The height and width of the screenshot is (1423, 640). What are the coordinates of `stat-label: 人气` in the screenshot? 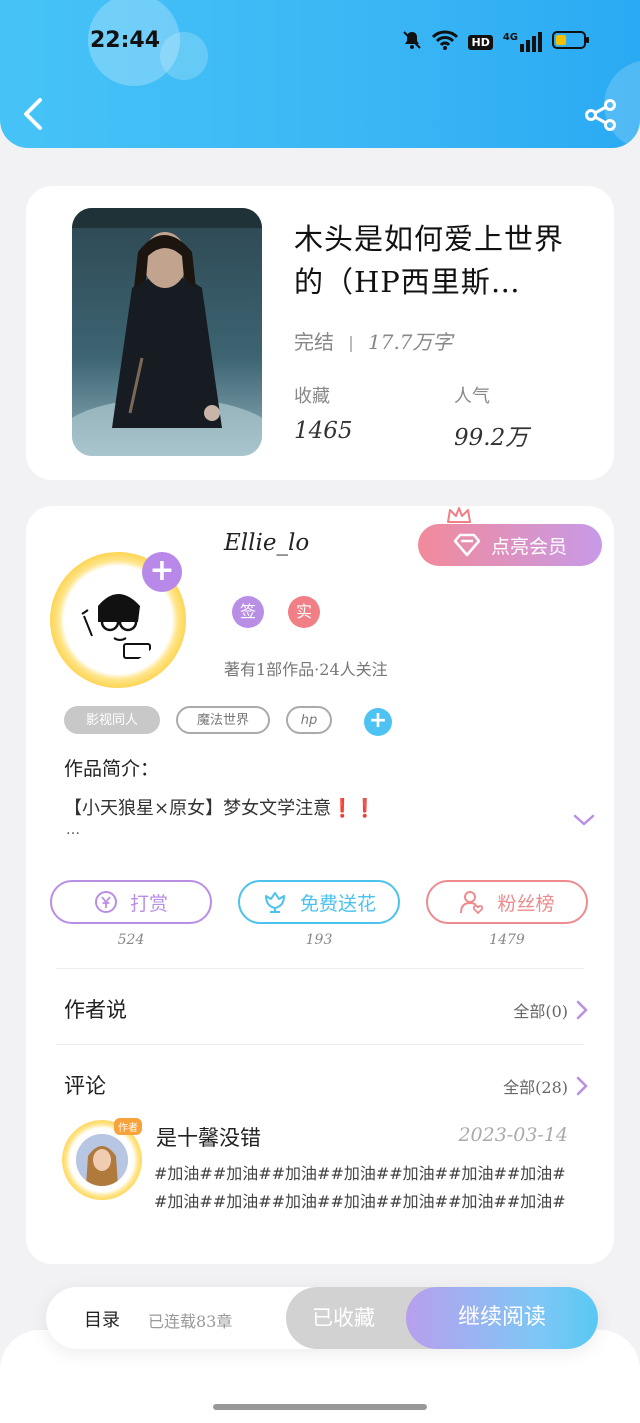 It's located at (472, 396).